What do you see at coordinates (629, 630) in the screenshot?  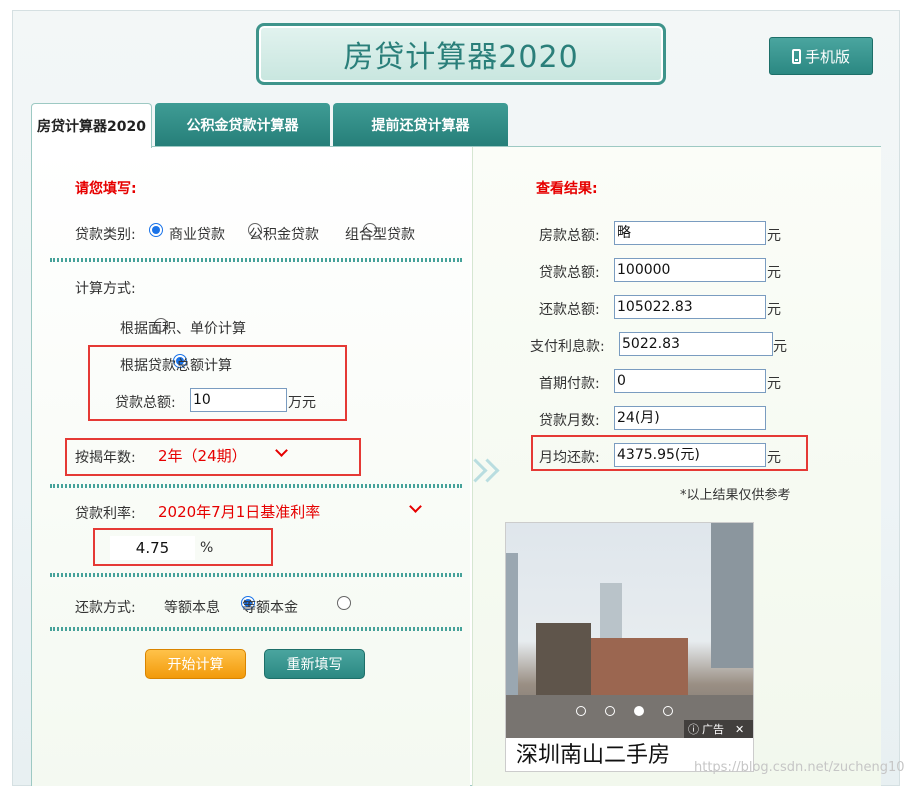 I see `ad-photo: ⓘ 广告 ✕` at bounding box center [629, 630].